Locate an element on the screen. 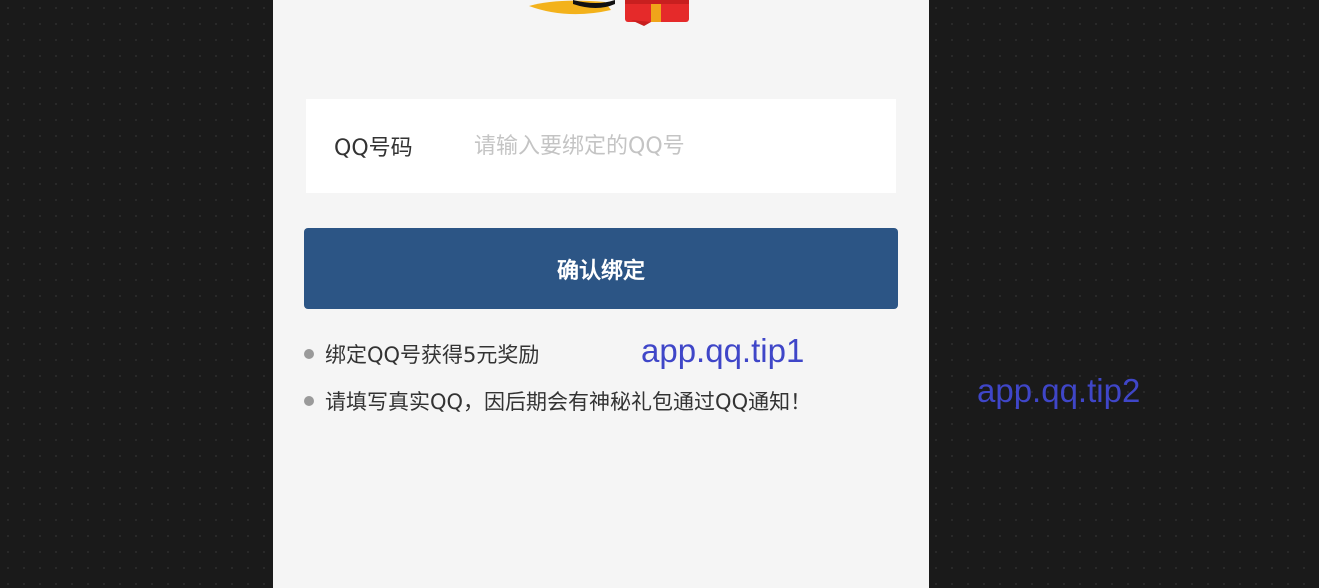  qq-number-label: QQ号码 is located at coordinates (373, 148).